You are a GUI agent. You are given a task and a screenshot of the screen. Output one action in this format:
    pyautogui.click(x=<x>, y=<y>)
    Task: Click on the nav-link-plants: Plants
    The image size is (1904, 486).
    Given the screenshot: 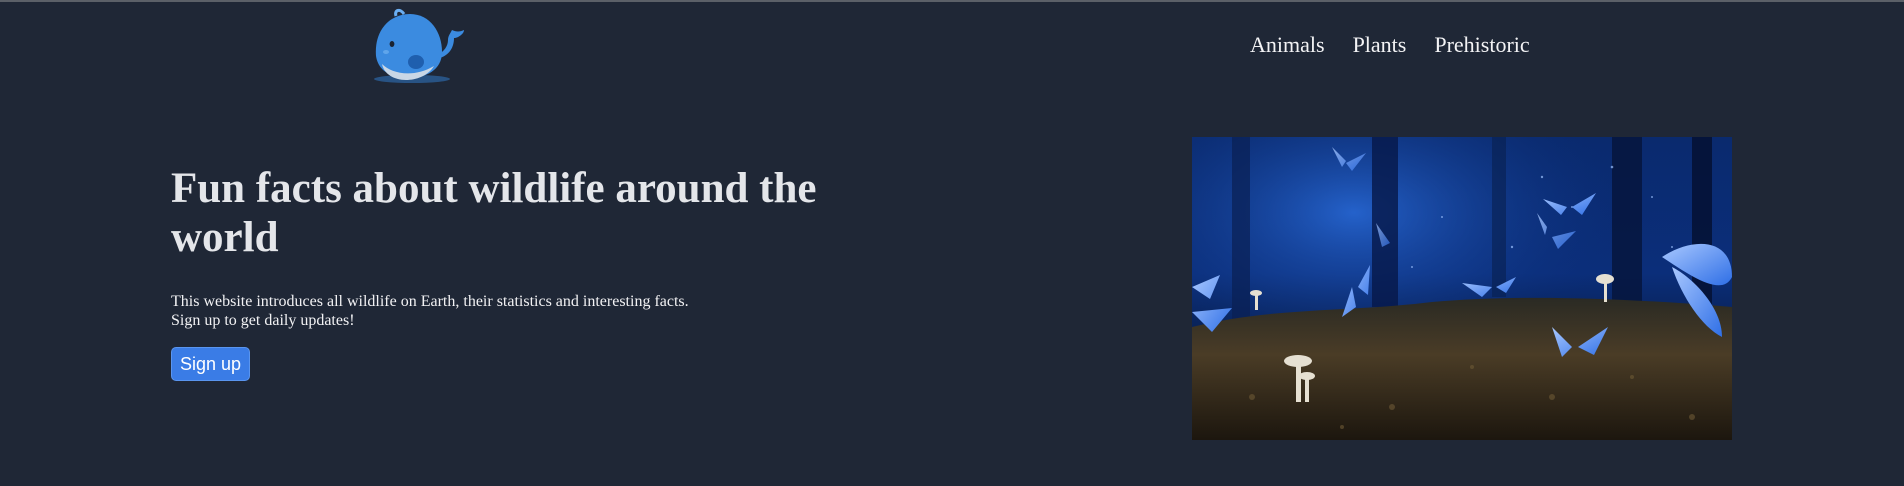 What is the action you would take?
    pyautogui.click(x=1380, y=45)
    